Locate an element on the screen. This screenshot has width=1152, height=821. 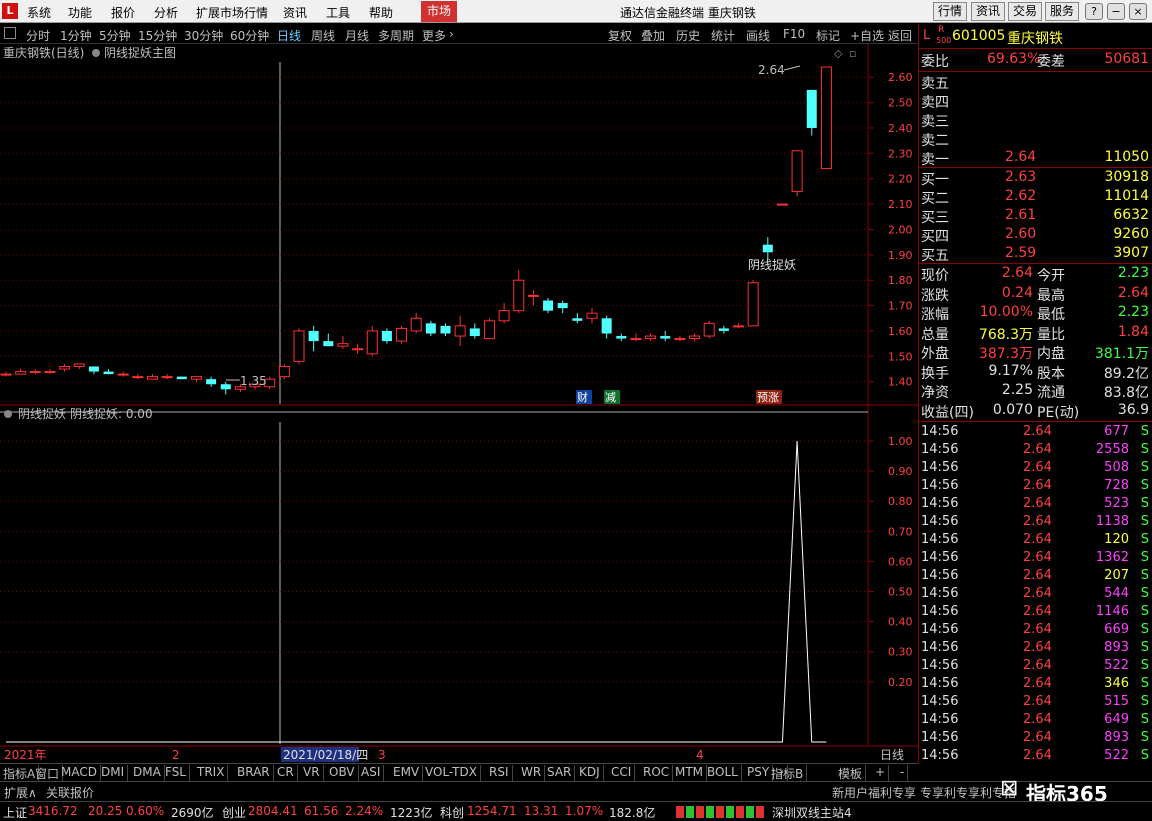
news-ticker-1: 新用户福利专享 is located at coordinates (874, 792).